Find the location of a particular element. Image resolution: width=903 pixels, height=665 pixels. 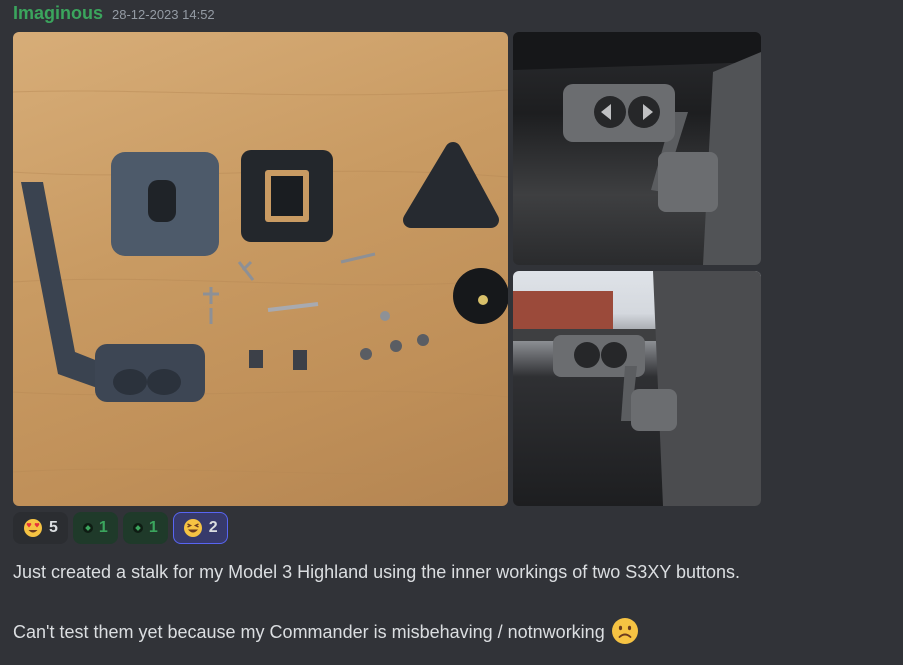

reaction-heart-eyes: 5 is located at coordinates (40, 528).